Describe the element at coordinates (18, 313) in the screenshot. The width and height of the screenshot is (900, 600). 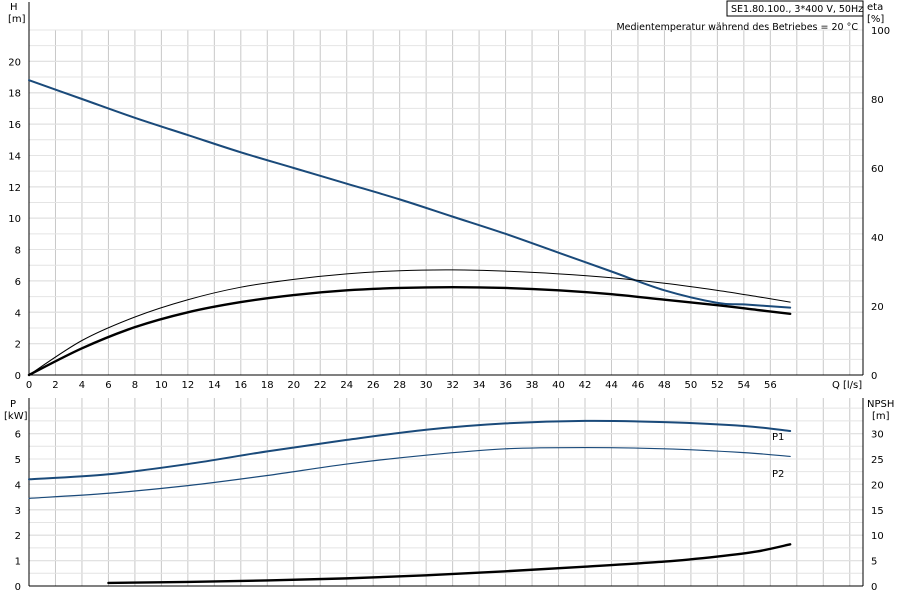
I see `top-y-left-tick: 4` at that location.